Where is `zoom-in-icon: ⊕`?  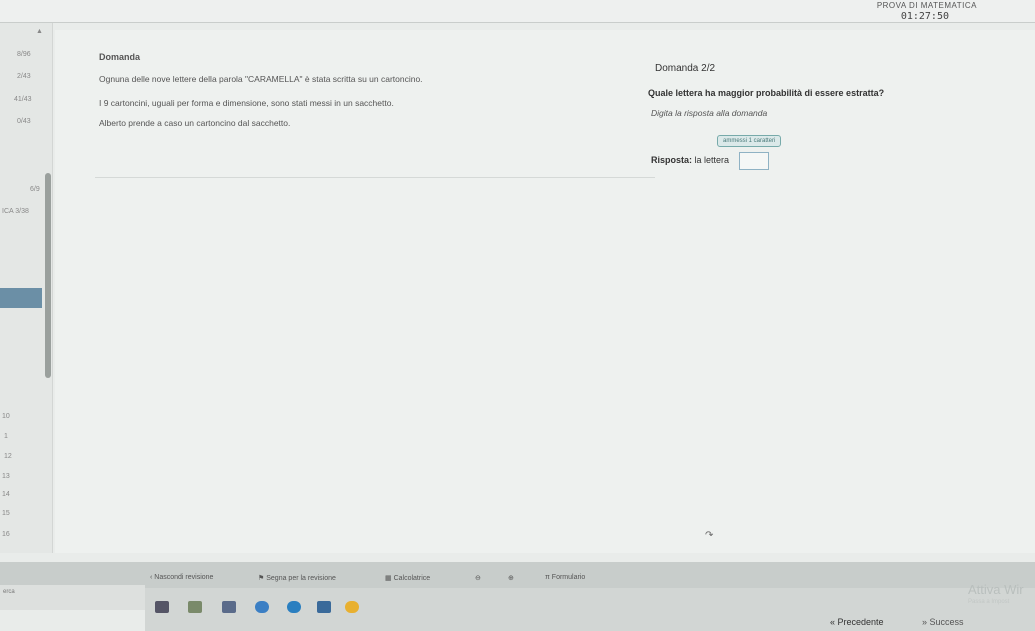
zoom-in-icon: ⊕ is located at coordinates (511, 578).